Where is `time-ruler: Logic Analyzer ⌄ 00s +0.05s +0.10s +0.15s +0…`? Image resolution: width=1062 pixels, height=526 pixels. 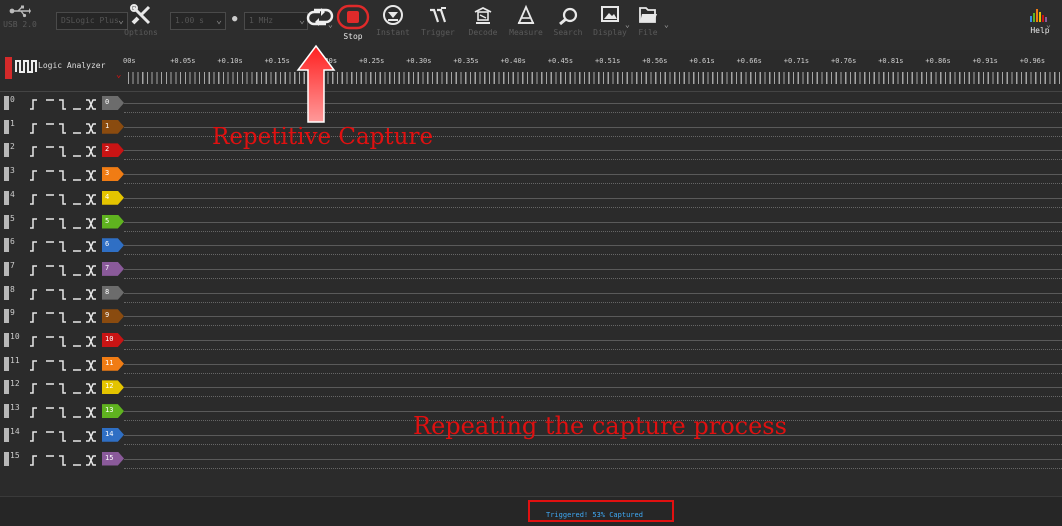 time-ruler: Logic Analyzer ⌄ 00s +0.05s +0.10s +0.15s +0… is located at coordinates (531, 71).